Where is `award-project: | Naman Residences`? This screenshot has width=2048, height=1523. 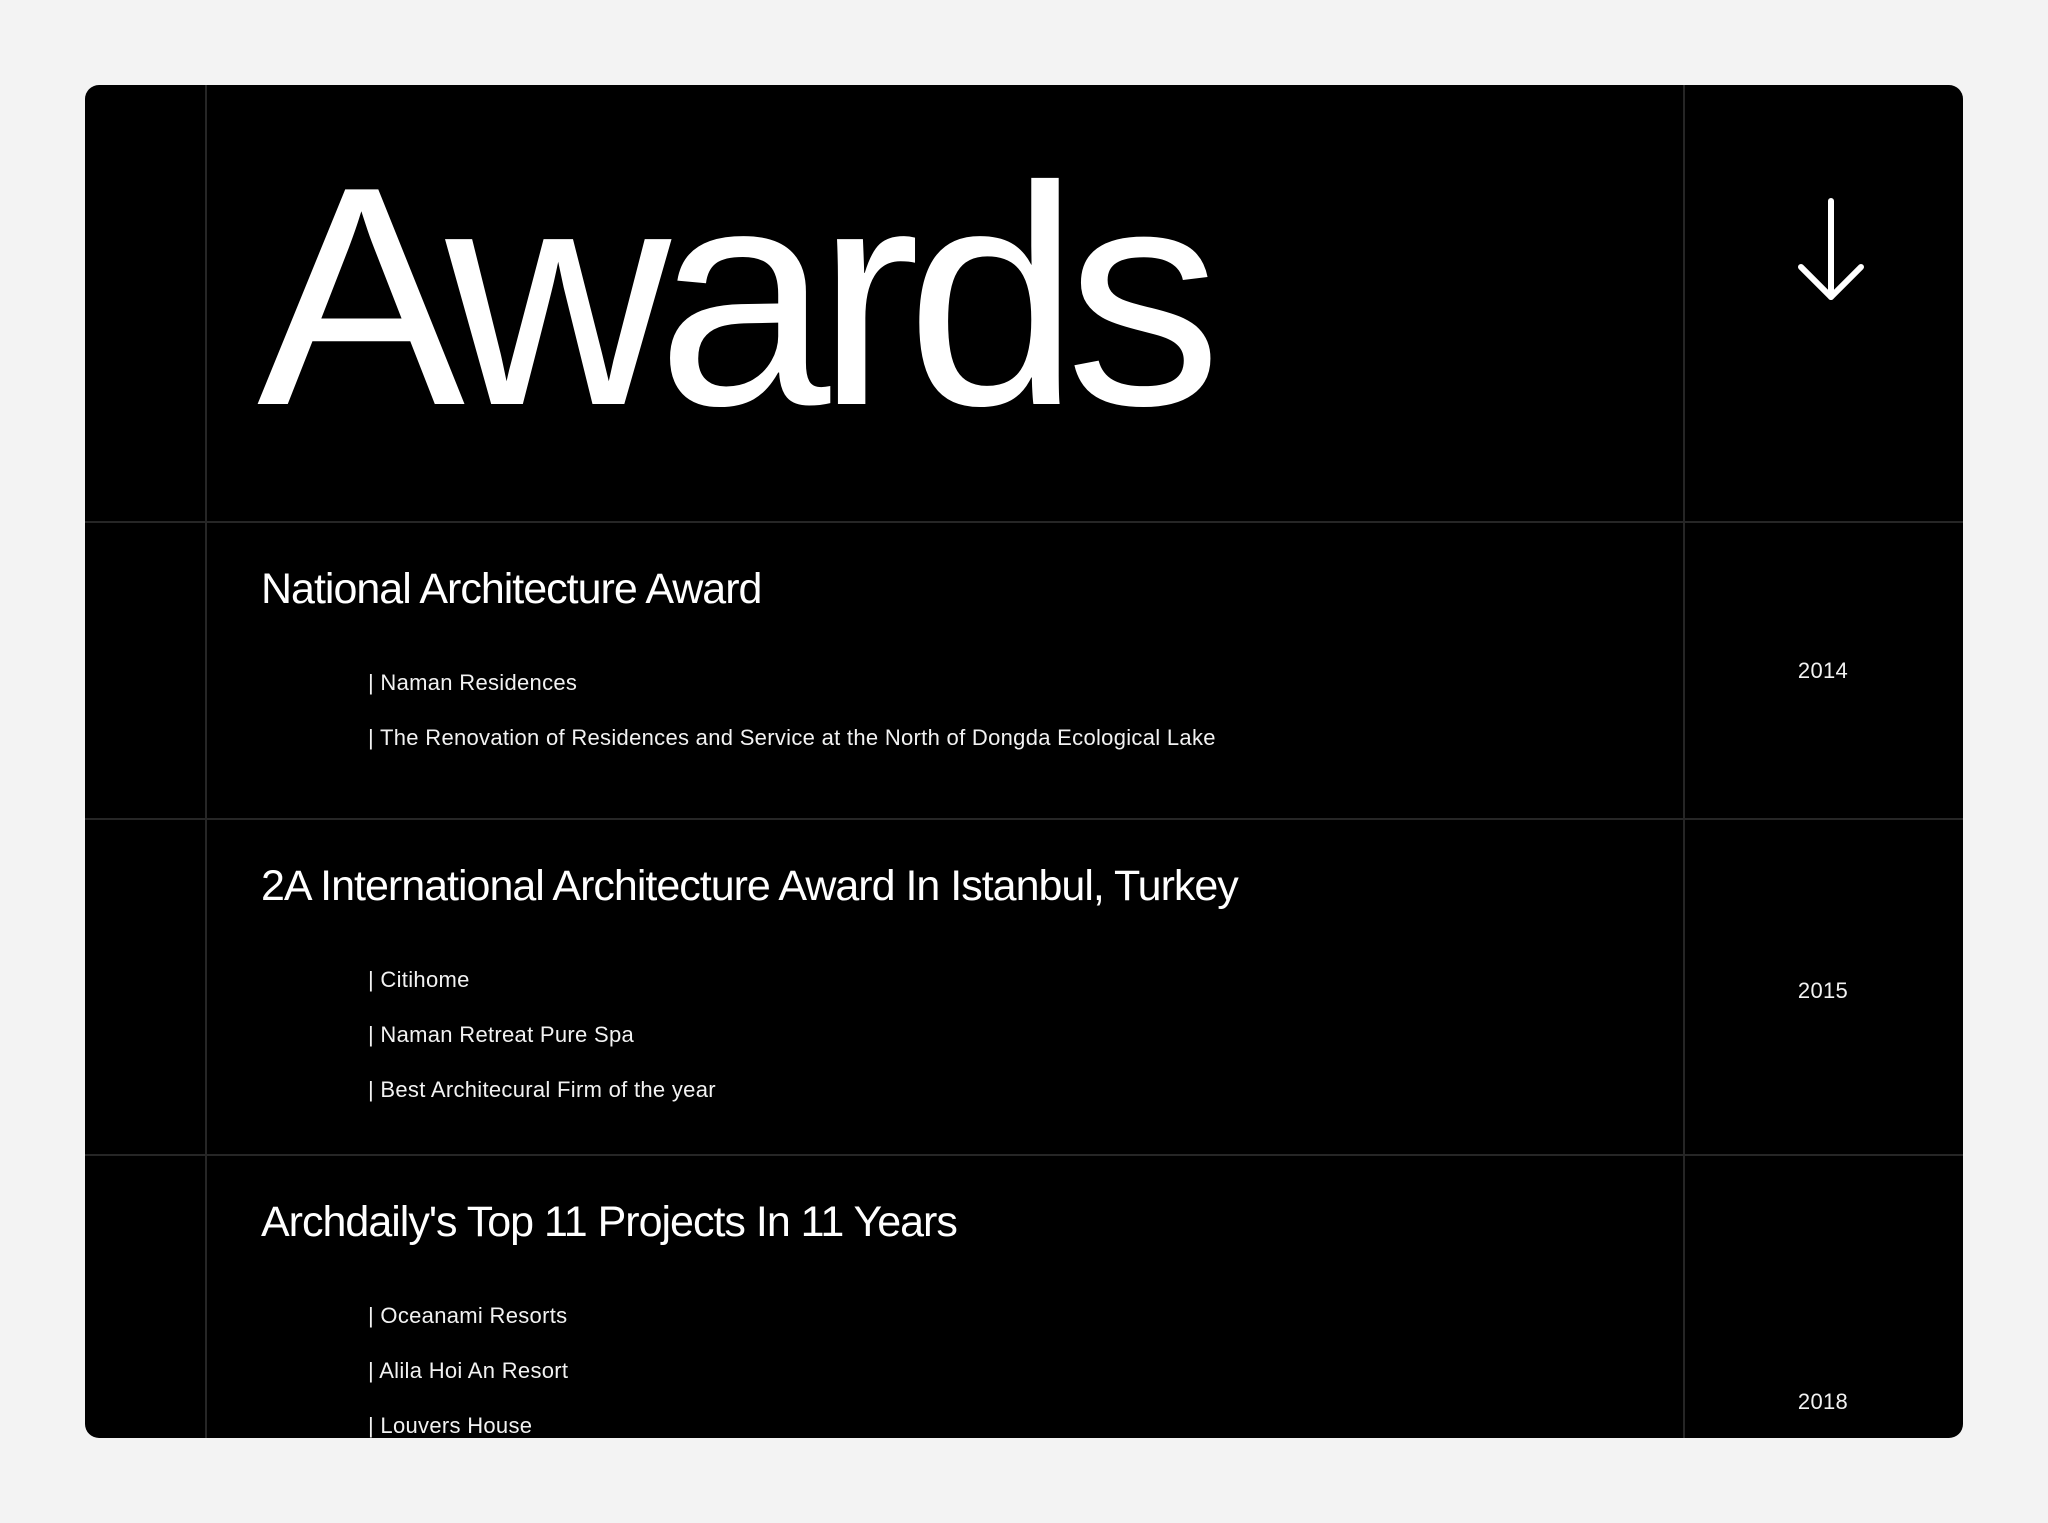 award-project: | Naman Residences is located at coordinates (473, 682).